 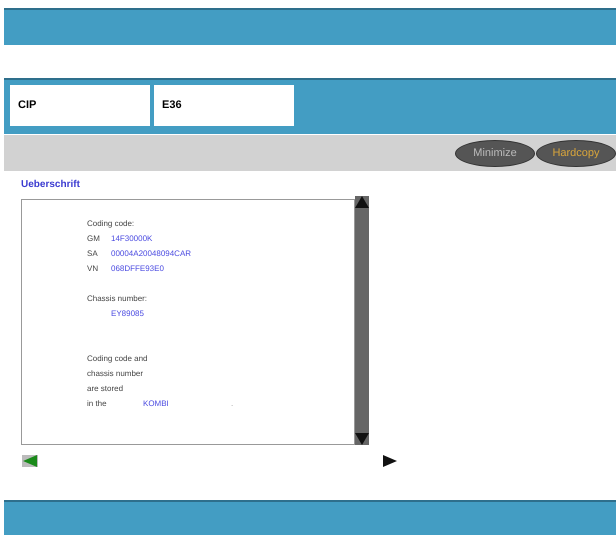 What do you see at coordinates (105, 389) in the screenshot?
I see `content-text: are stored` at bounding box center [105, 389].